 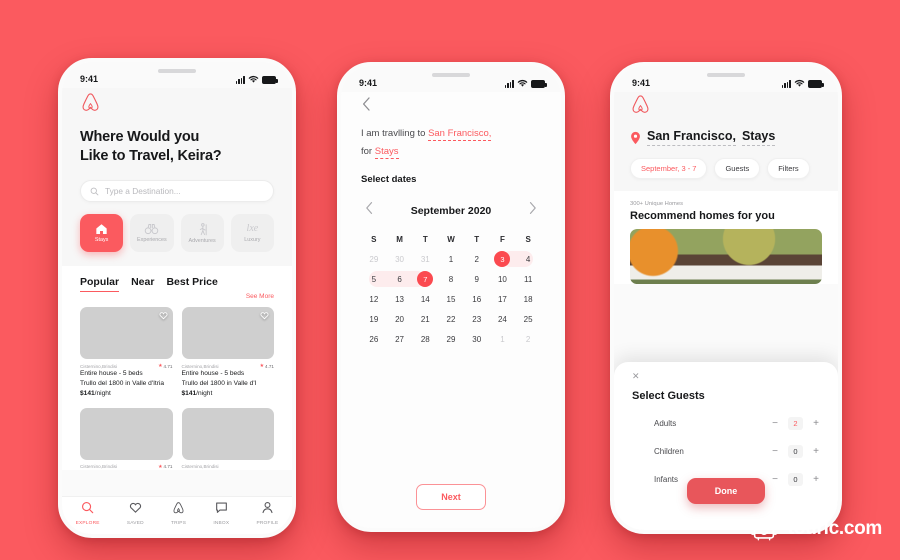 I want to click on calendar-day: 15, so click(x=451, y=299).